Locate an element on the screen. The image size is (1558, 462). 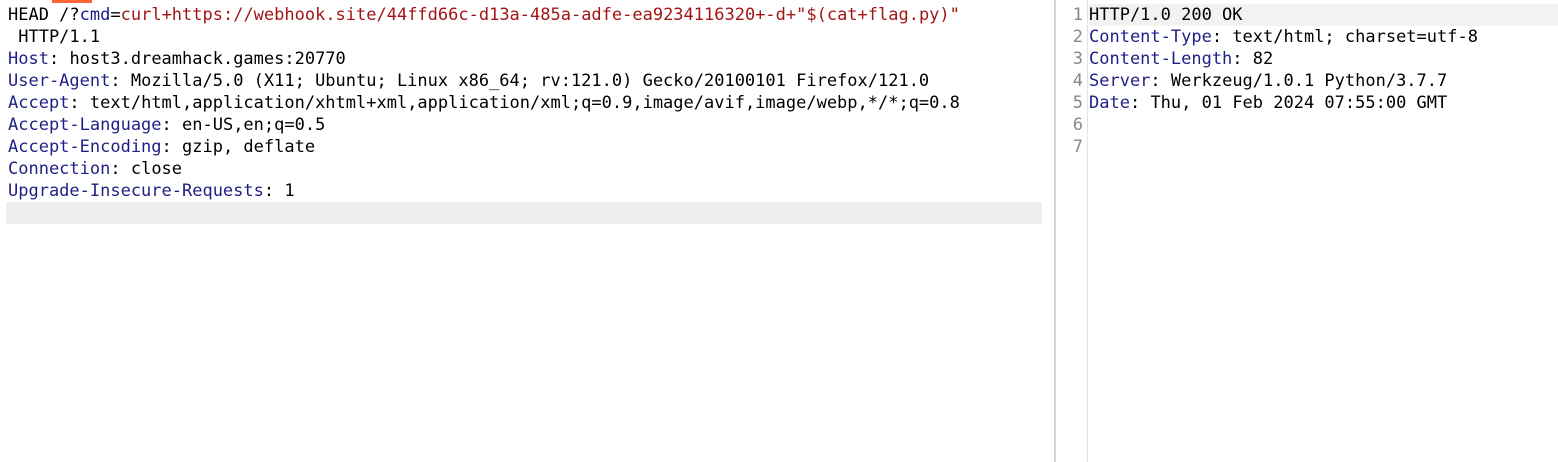
line-number: 4 is located at coordinates (1077, 81).